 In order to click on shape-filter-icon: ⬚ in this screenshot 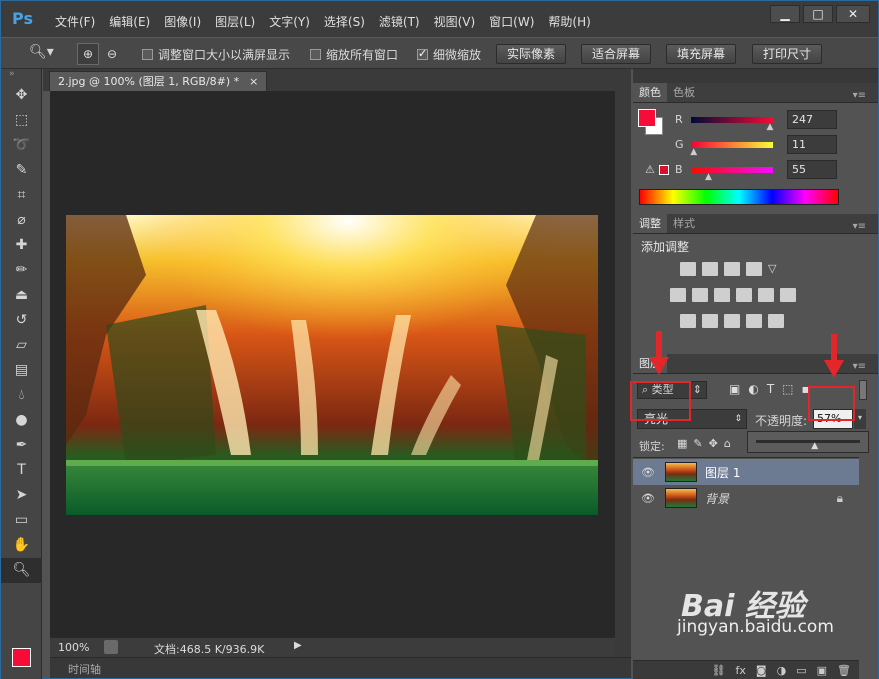, I will do `click(787, 389)`.